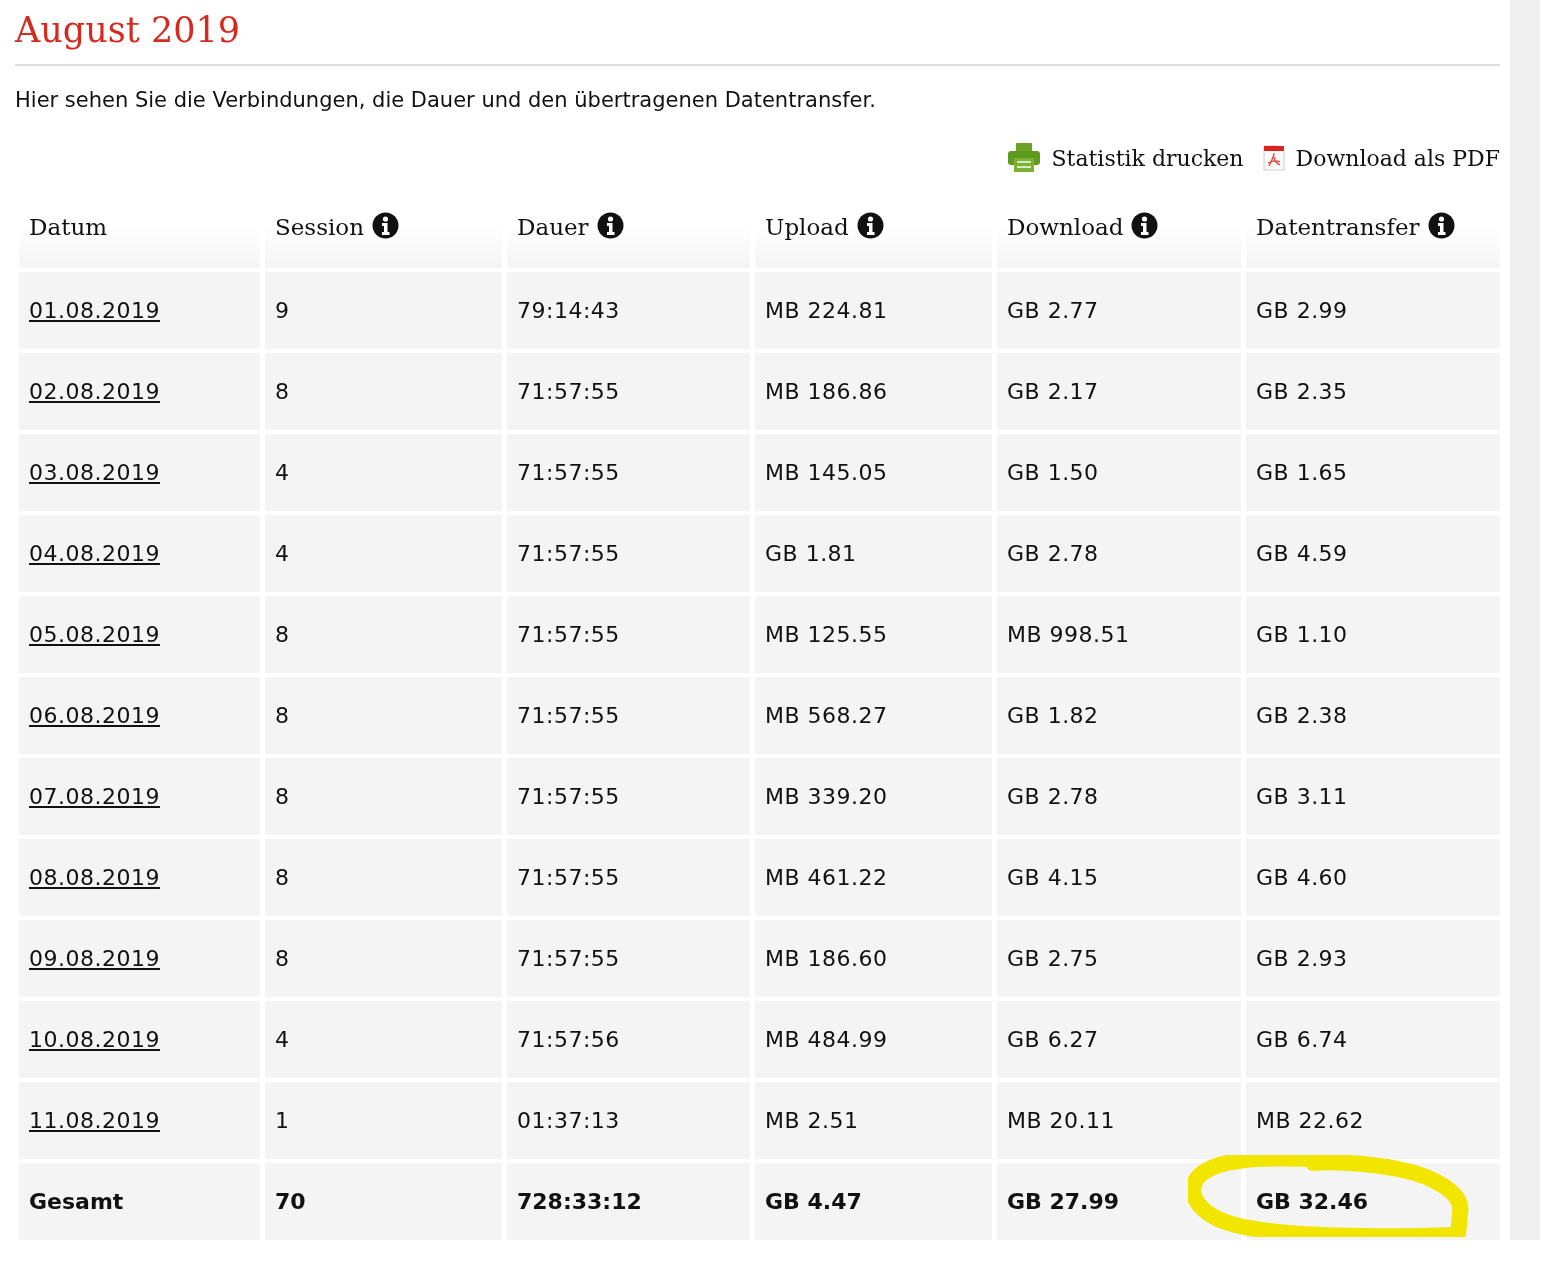 The image size is (1562, 1265). What do you see at coordinates (1061, 1120) in the screenshot?
I see `table-cell: MB 20.11` at bounding box center [1061, 1120].